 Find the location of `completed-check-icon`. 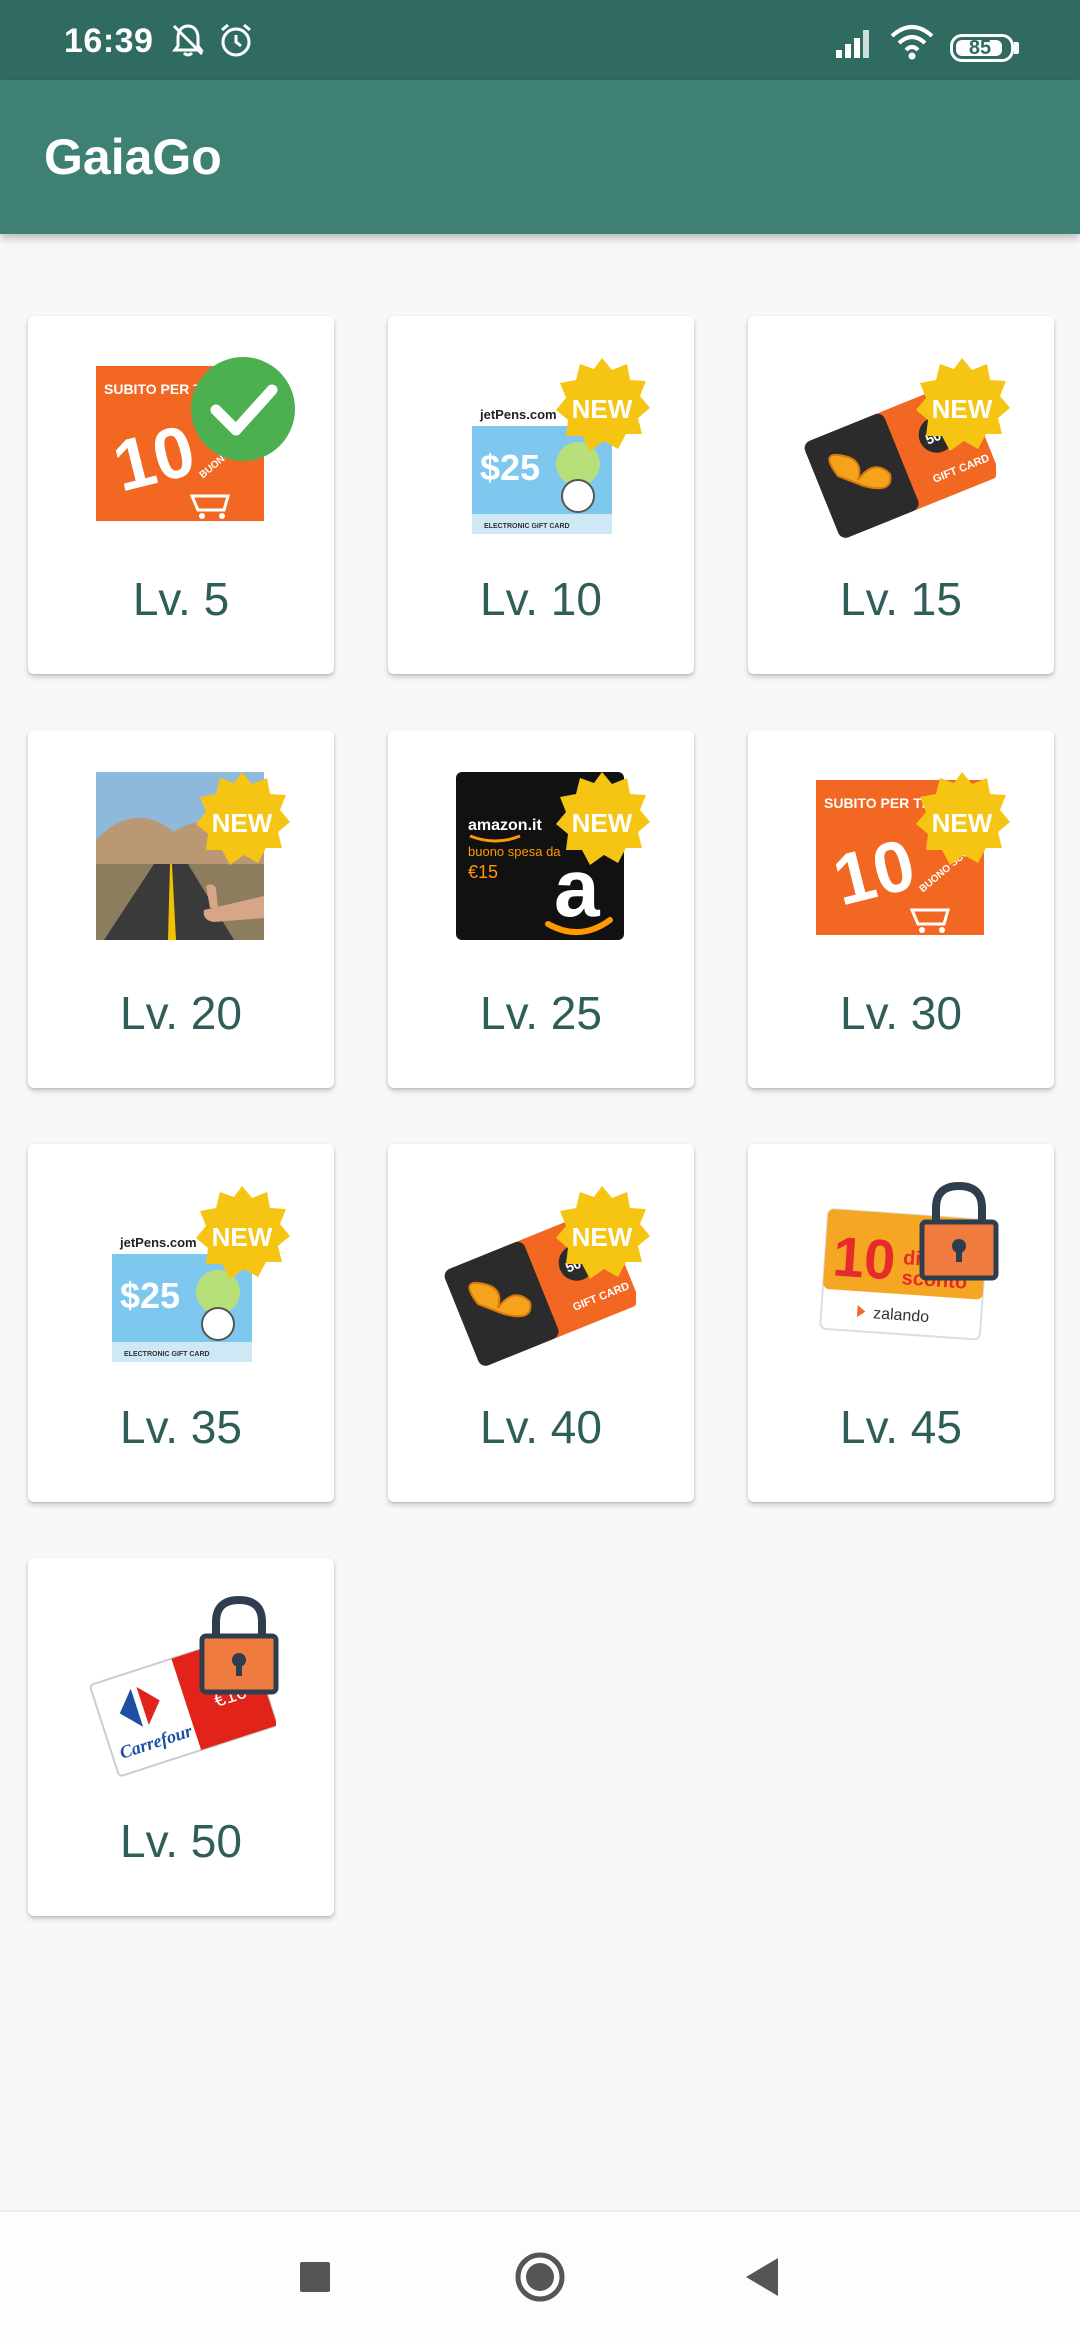

completed-check-icon is located at coordinates (243, 409).